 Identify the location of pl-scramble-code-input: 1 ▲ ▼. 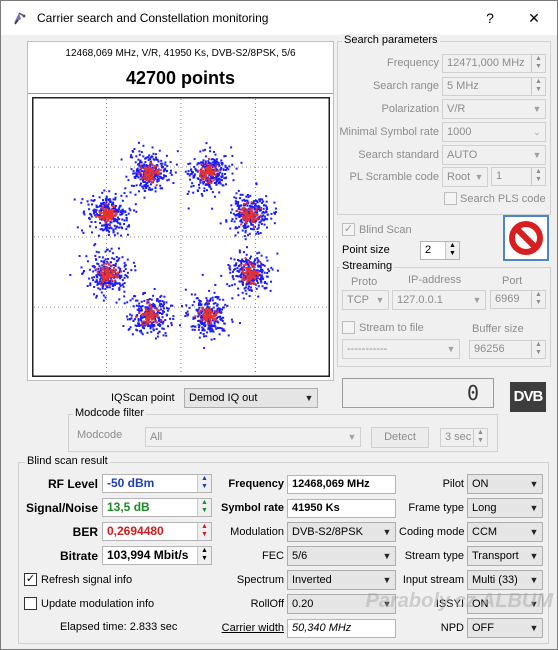
(518, 176).